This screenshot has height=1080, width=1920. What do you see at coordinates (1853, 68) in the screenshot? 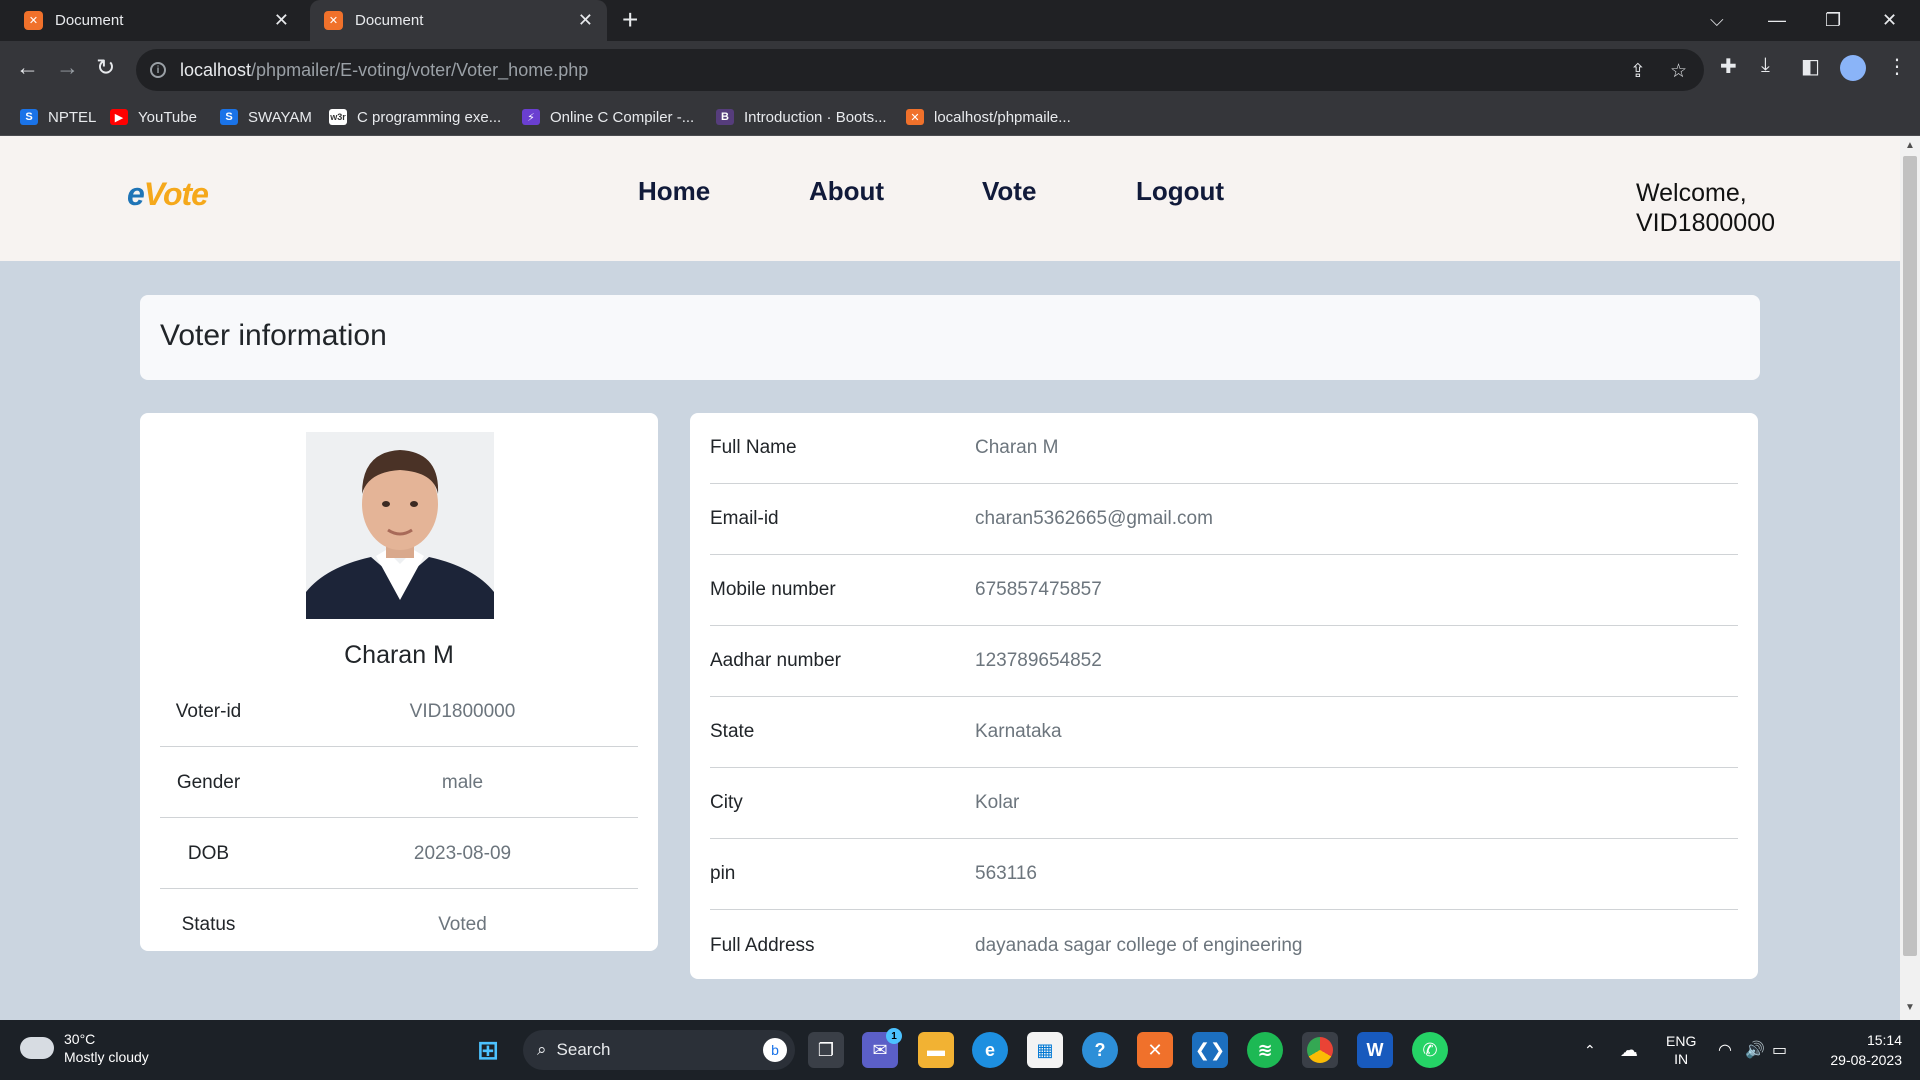
I see `profile-avatar` at bounding box center [1853, 68].